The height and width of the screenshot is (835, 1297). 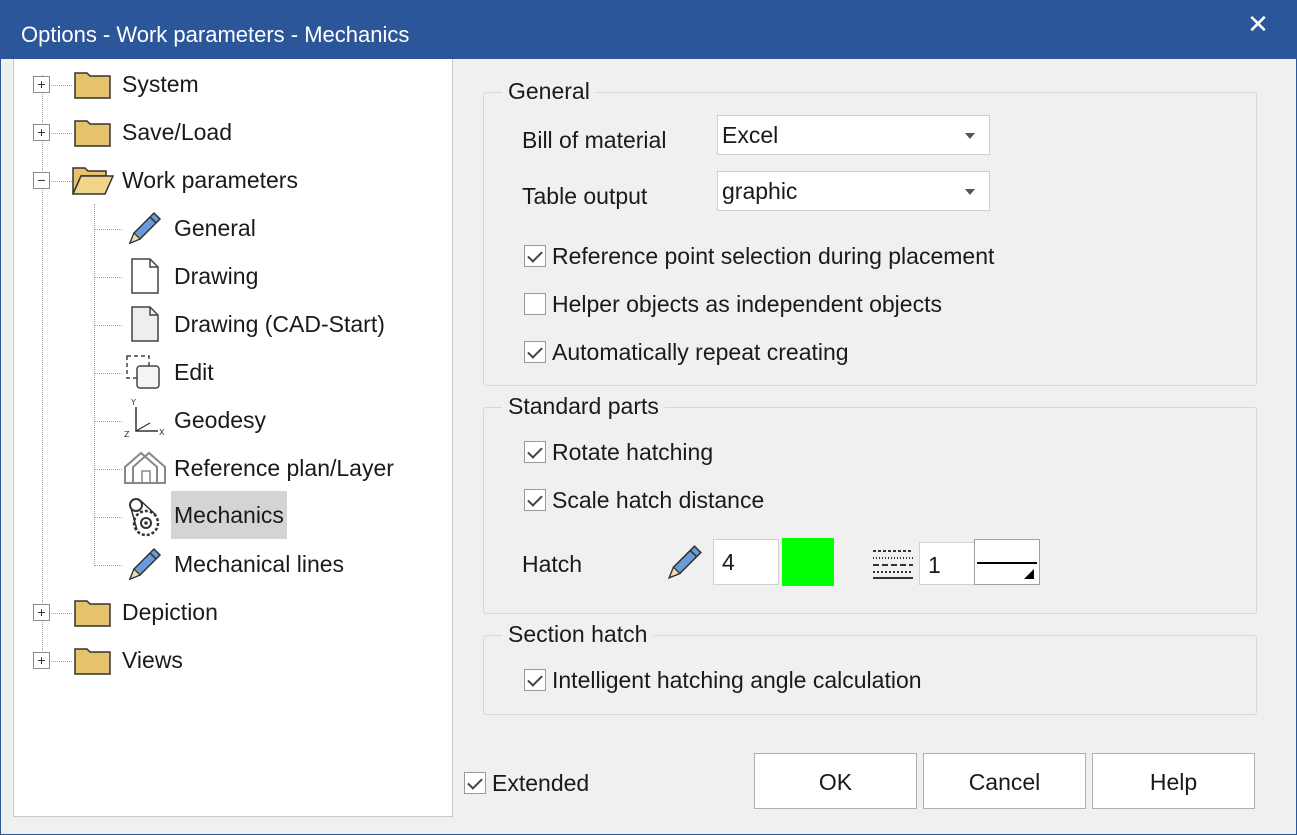 I want to click on table-output-label: Table output, so click(x=585, y=196).